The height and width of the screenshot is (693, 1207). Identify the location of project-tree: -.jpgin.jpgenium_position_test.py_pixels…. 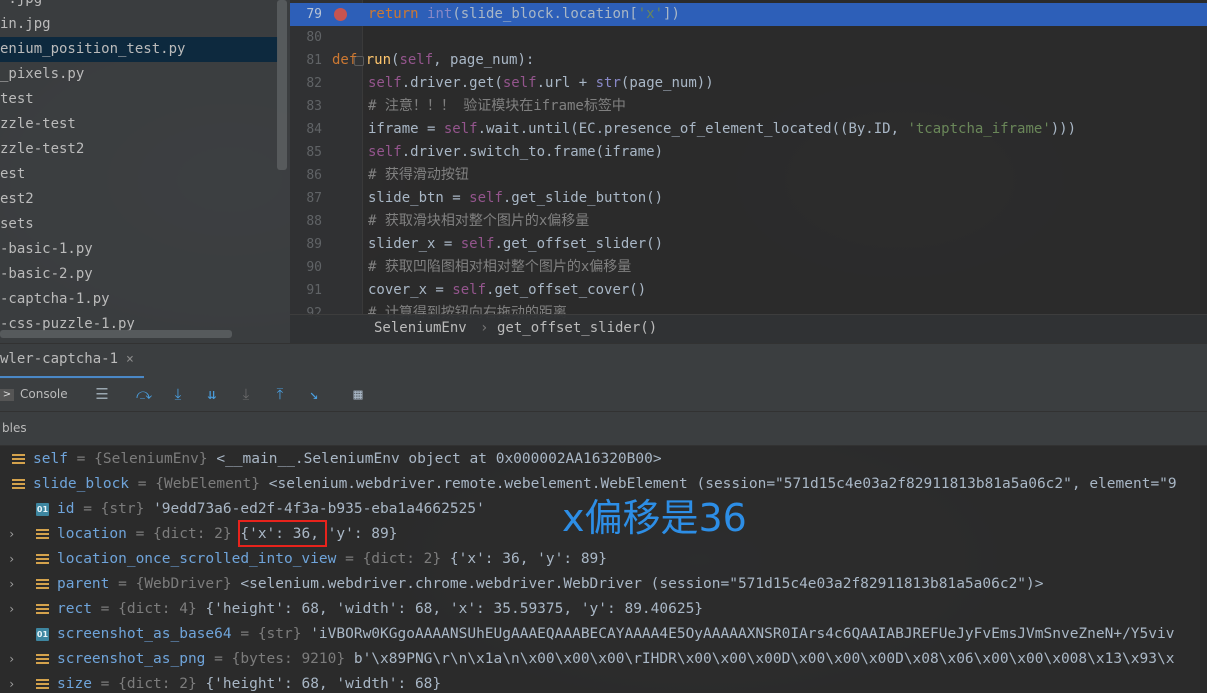
(145, 171).